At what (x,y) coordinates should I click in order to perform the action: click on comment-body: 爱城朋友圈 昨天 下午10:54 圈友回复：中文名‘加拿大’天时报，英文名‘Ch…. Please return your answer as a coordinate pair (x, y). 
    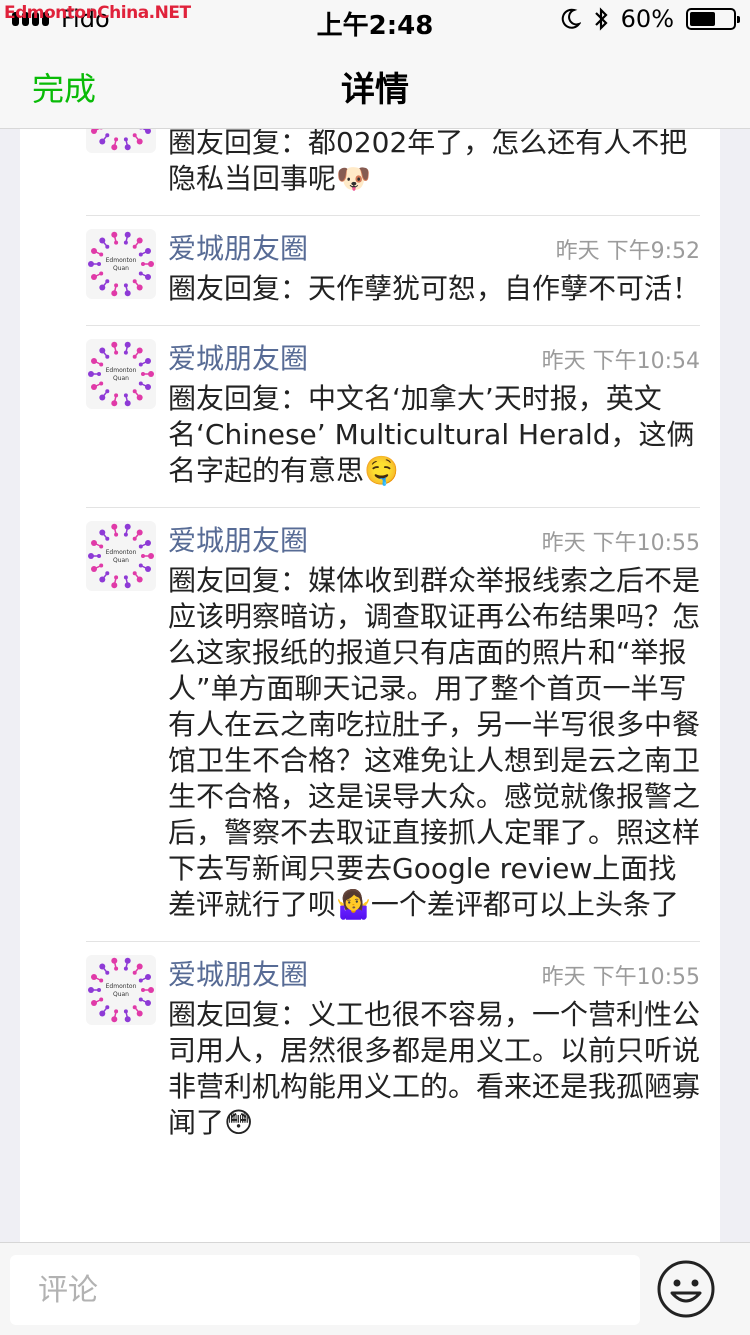
    Looking at the image, I should click on (434, 413).